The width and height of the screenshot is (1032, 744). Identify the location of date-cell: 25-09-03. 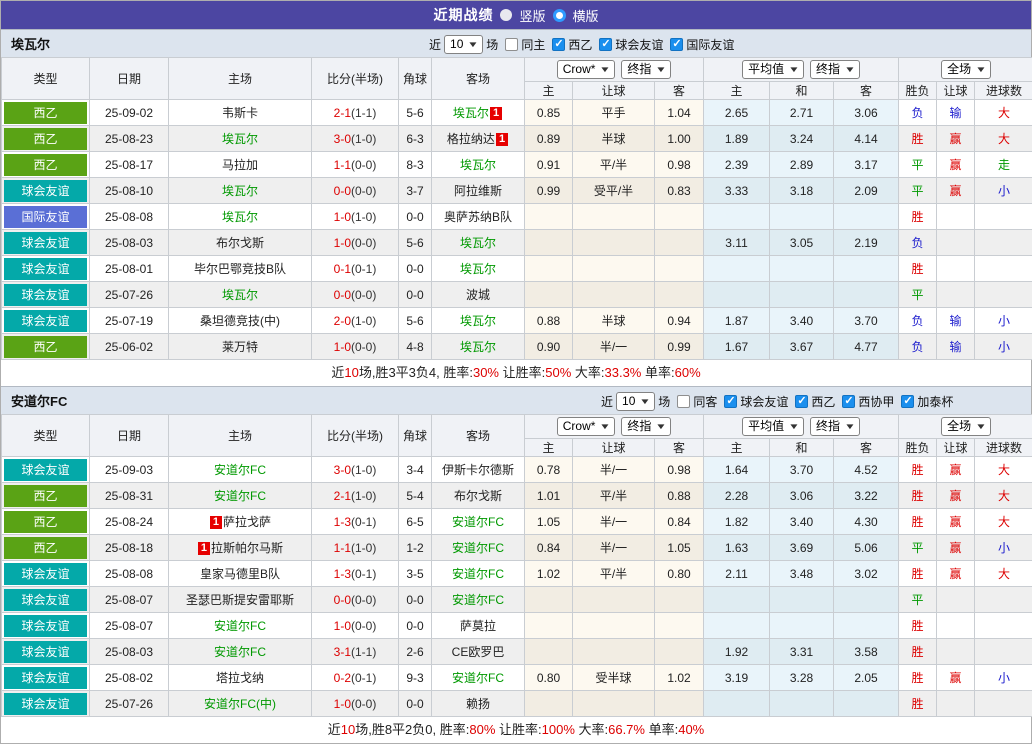
(129, 470).